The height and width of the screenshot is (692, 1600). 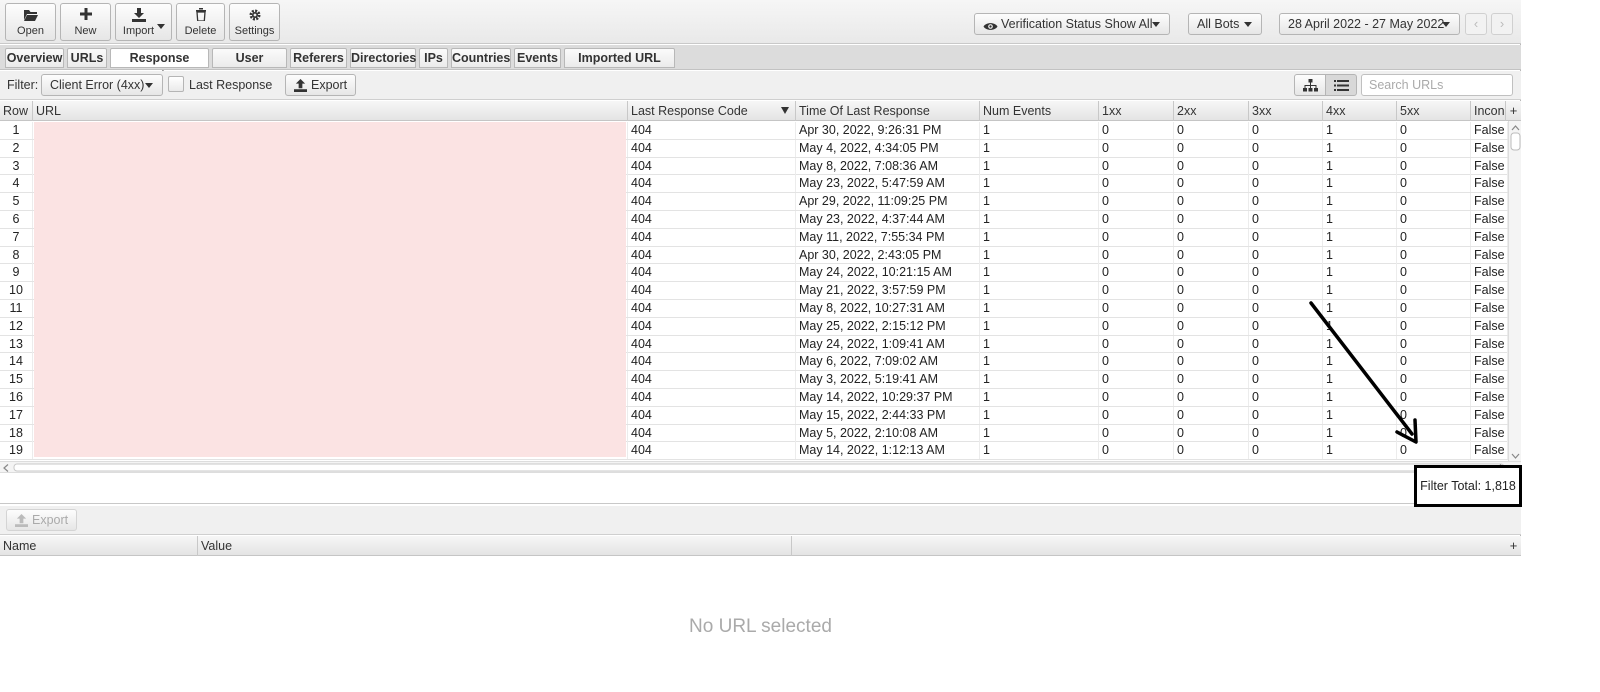 I want to click on chevron-down-icon, so click(x=161, y=26).